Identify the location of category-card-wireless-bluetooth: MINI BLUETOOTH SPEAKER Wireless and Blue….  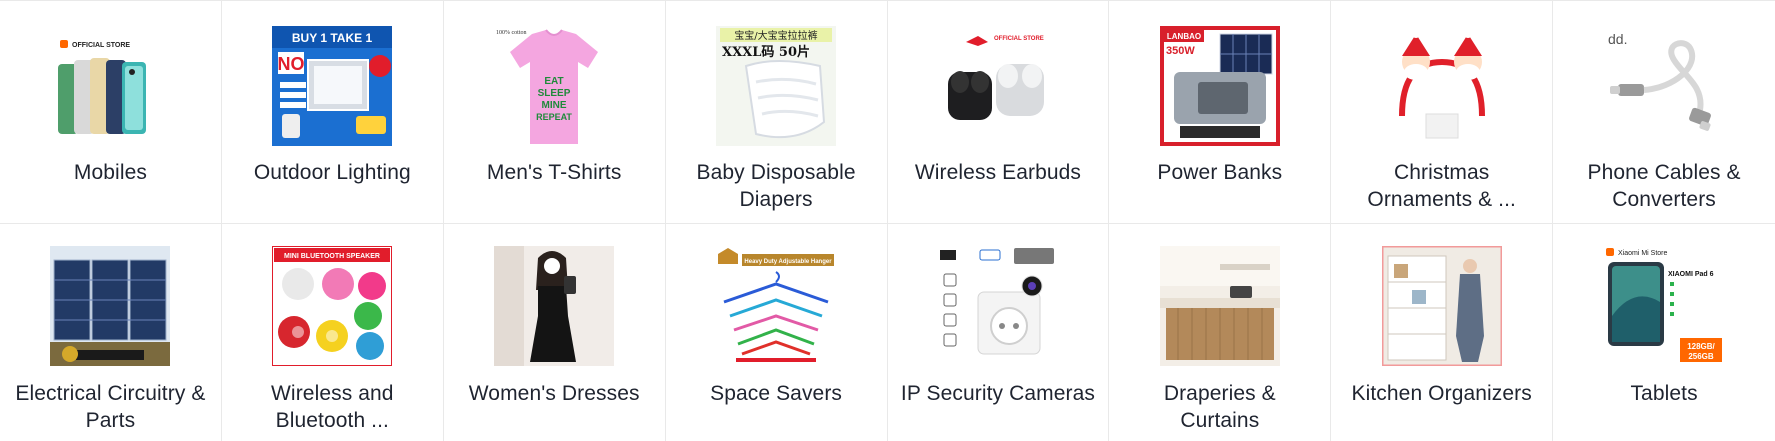
(332, 332).